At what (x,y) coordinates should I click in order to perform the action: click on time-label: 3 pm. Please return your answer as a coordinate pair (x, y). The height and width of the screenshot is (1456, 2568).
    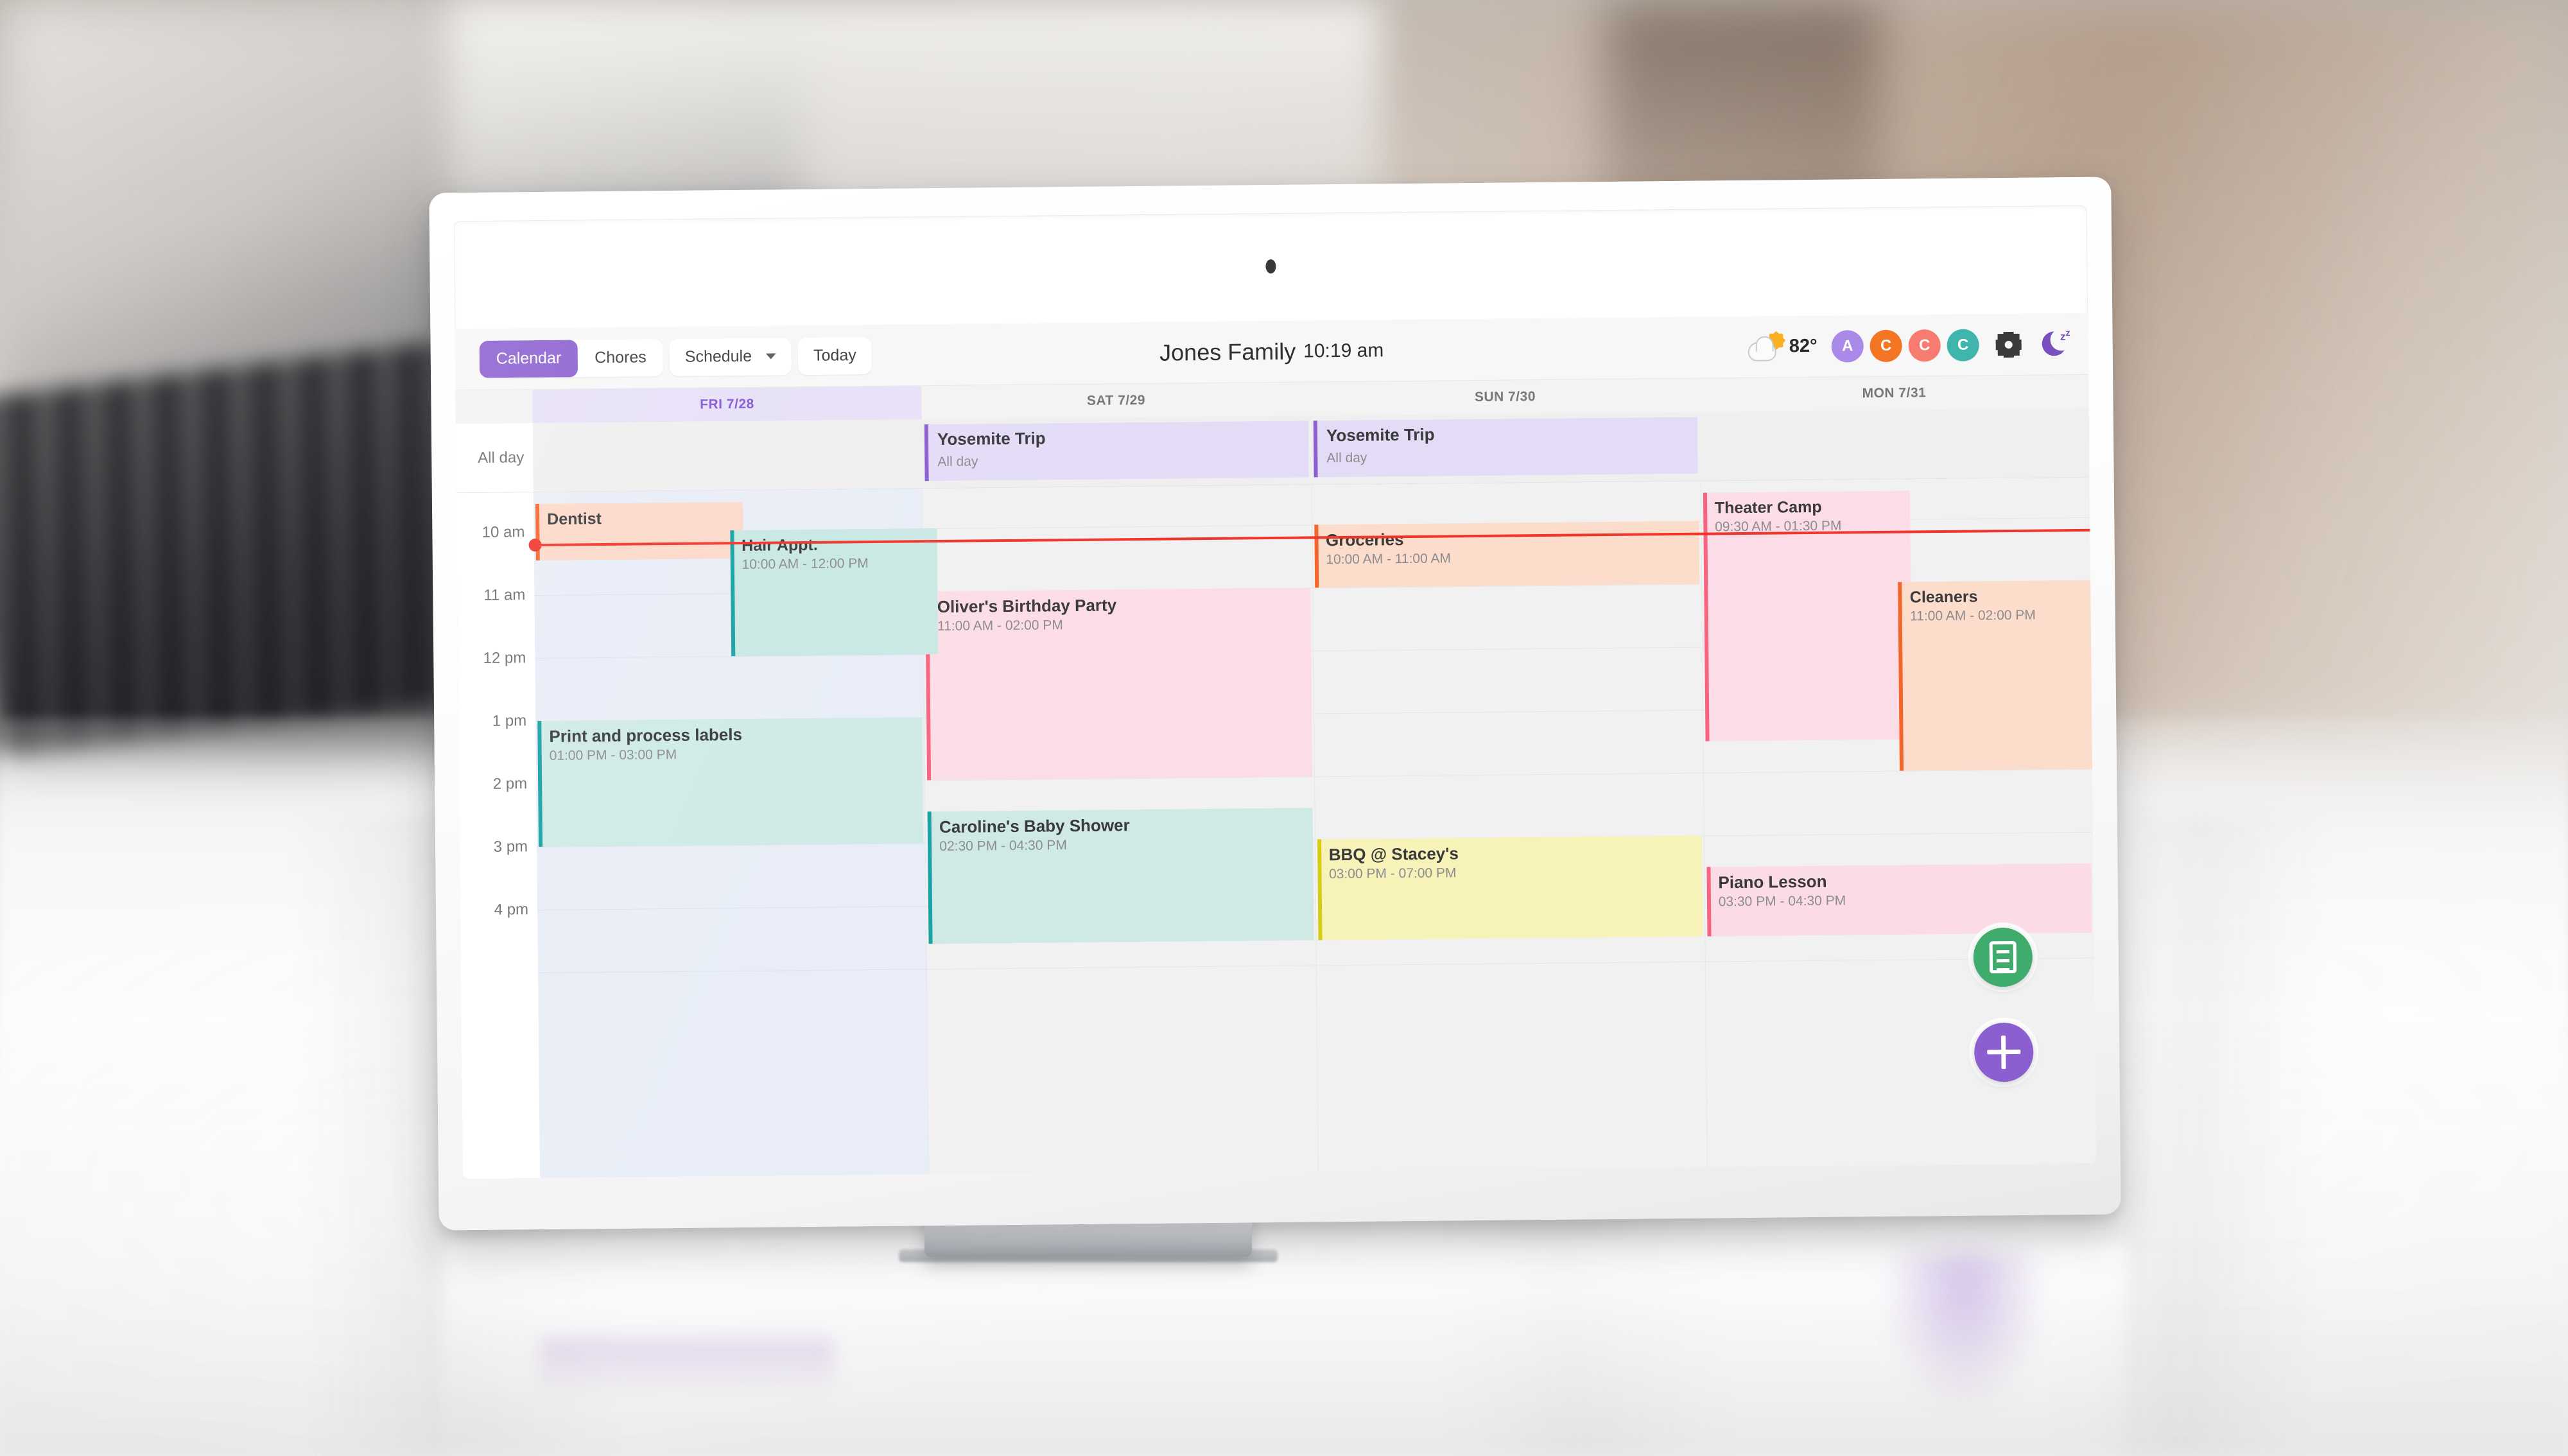
    Looking at the image, I should click on (510, 847).